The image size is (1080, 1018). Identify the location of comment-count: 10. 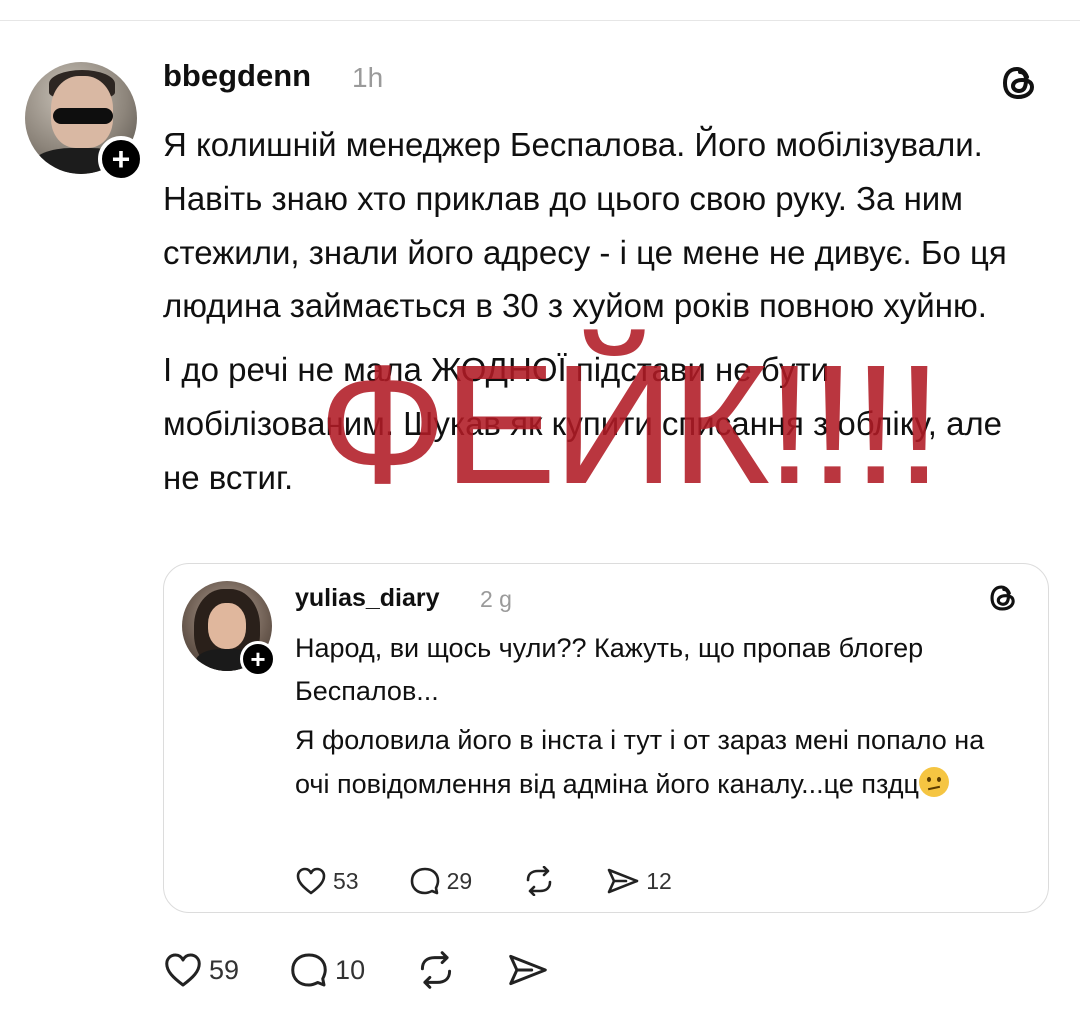
(350, 969).